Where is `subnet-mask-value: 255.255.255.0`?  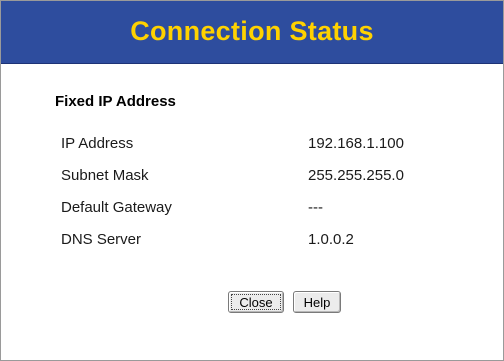
subnet-mask-value: 255.255.255.0 is located at coordinates (356, 175).